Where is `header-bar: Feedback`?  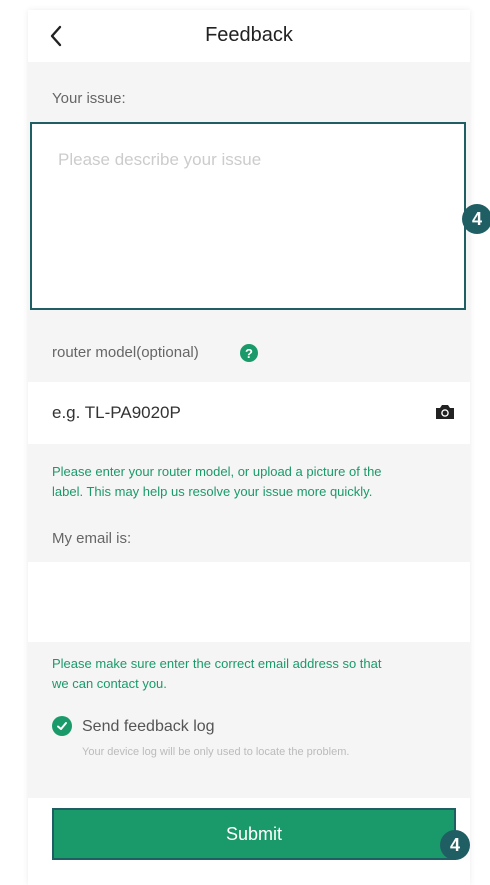 header-bar: Feedback is located at coordinates (249, 36).